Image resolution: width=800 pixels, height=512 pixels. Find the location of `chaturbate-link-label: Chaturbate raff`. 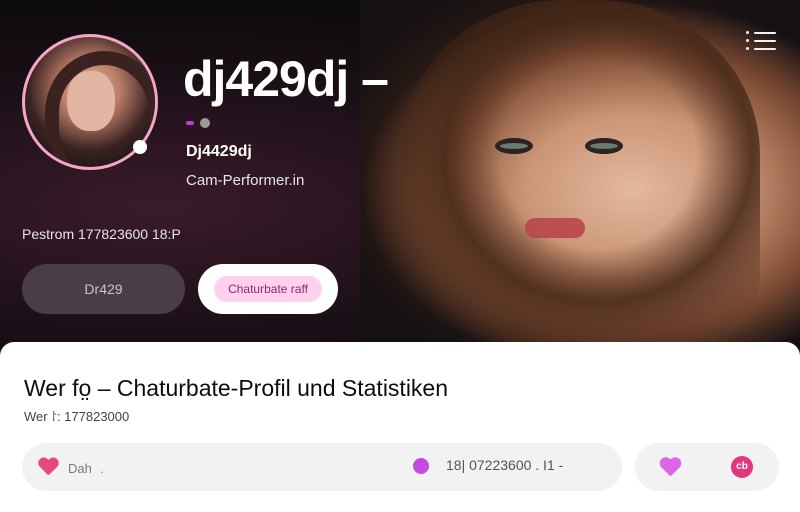

chaturbate-link-label: Chaturbate raff is located at coordinates (268, 289).